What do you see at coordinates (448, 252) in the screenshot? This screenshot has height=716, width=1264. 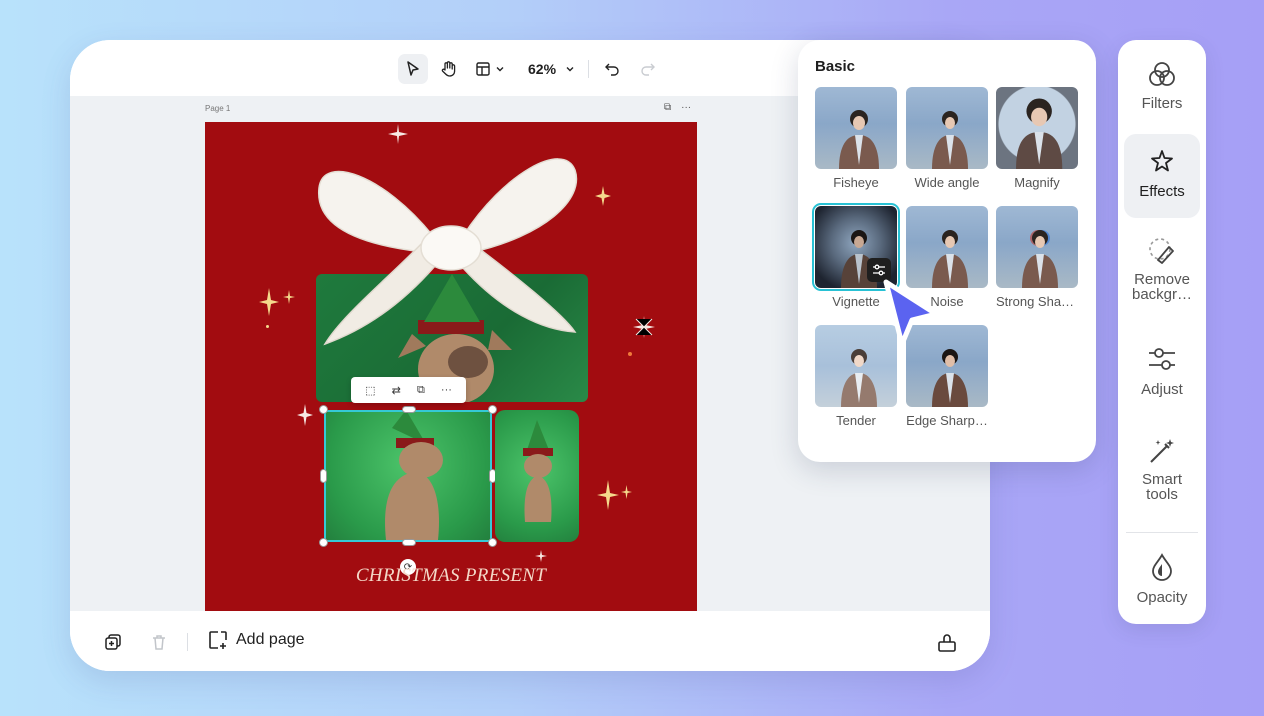 I see `satin-bow-image` at bounding box center [448, 252].